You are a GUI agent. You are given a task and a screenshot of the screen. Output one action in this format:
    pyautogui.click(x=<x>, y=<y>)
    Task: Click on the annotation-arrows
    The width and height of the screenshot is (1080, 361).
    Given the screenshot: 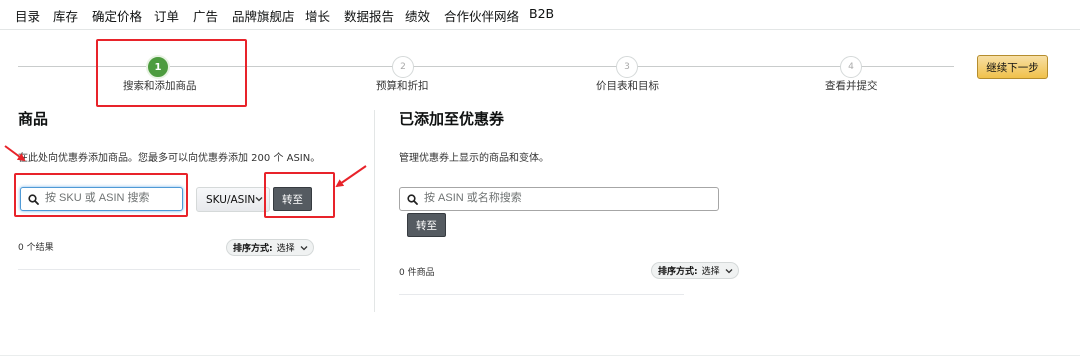 What is the action you would take?
    pyautogui.click(x=185, y=166)
    